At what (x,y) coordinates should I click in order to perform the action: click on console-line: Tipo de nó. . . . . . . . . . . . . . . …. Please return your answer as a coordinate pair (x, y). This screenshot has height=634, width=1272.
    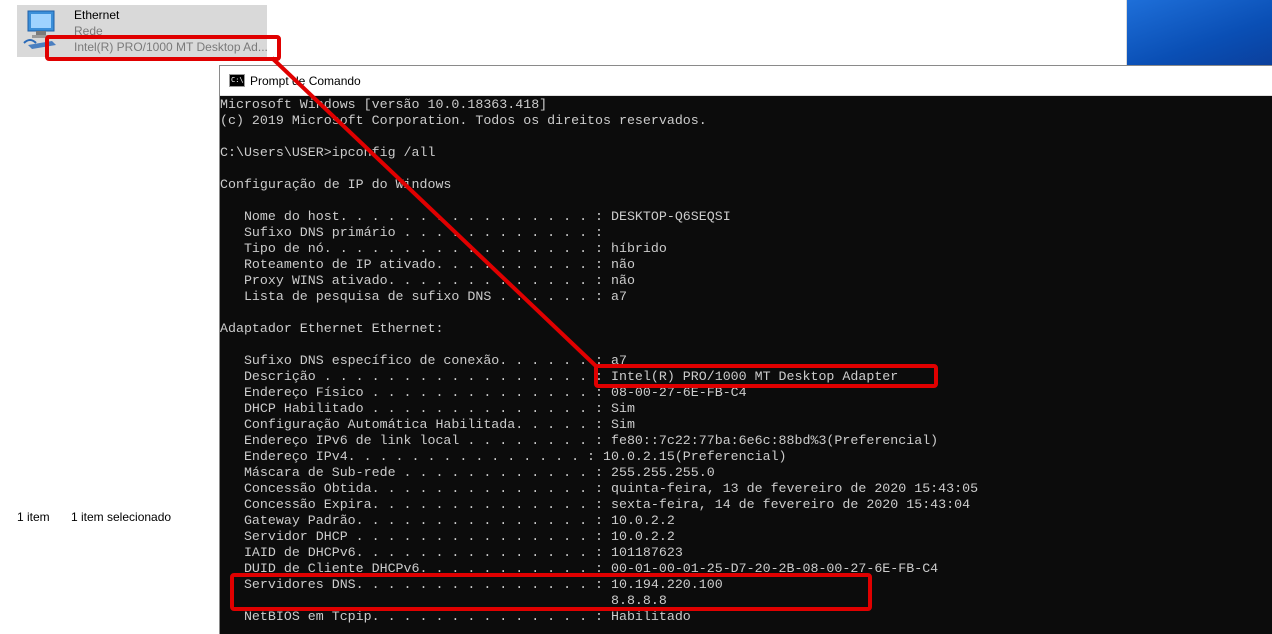
    Looking at the image, I should click on (443, 248).